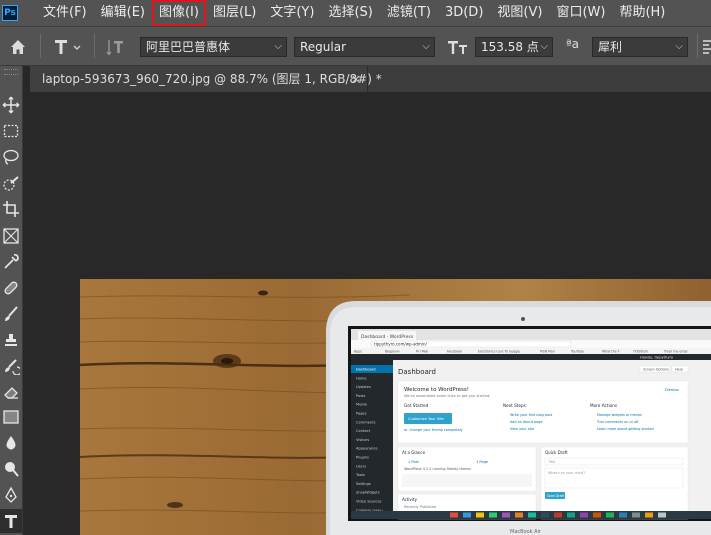 The height and width of the screenshot is (535, 711). What do you see at coordinates (361, 466) in the screenshot?
I see `screen-sidebar-item: Users` at bounding box center [361, 466].